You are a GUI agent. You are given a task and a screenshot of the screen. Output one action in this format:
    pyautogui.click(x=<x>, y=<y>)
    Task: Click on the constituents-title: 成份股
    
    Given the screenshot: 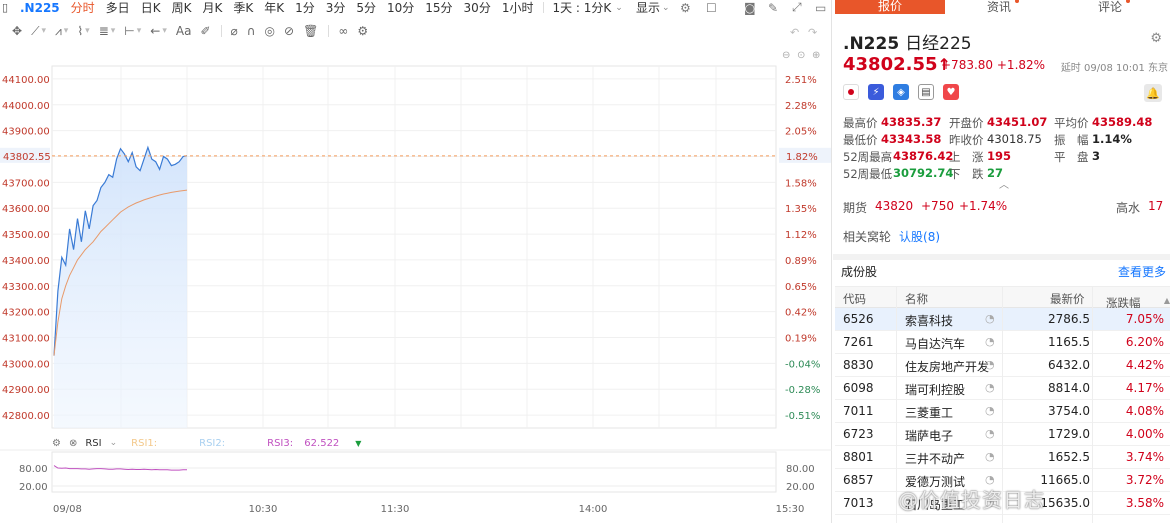 What is the action you would take?
    pyautogui.click(x=859, y=272)
    